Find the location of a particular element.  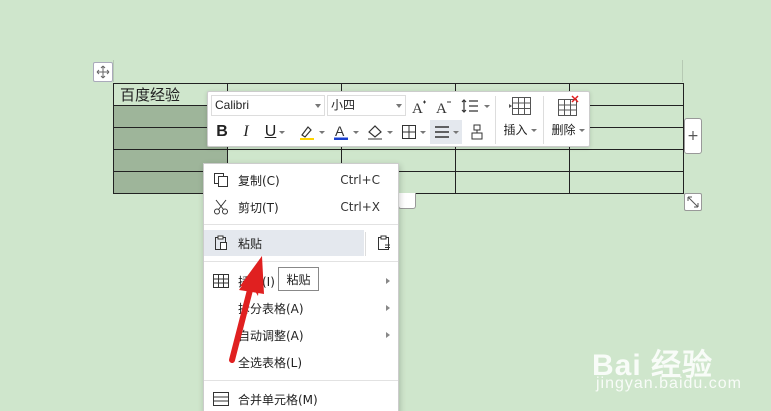

insert-label: 插入 is located at coordinates (515, 130).